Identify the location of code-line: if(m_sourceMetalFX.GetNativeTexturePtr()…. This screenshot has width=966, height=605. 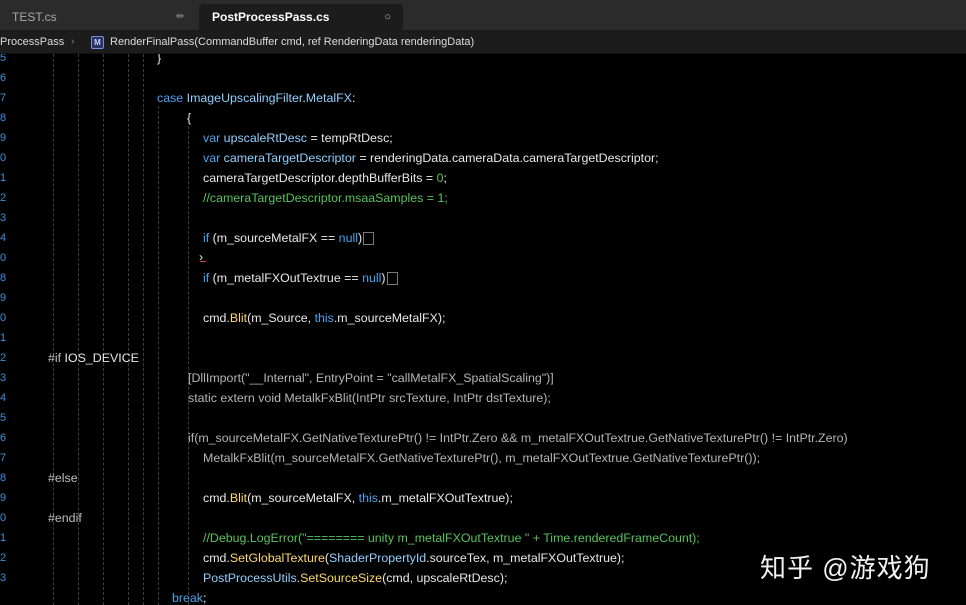
(518, 438).